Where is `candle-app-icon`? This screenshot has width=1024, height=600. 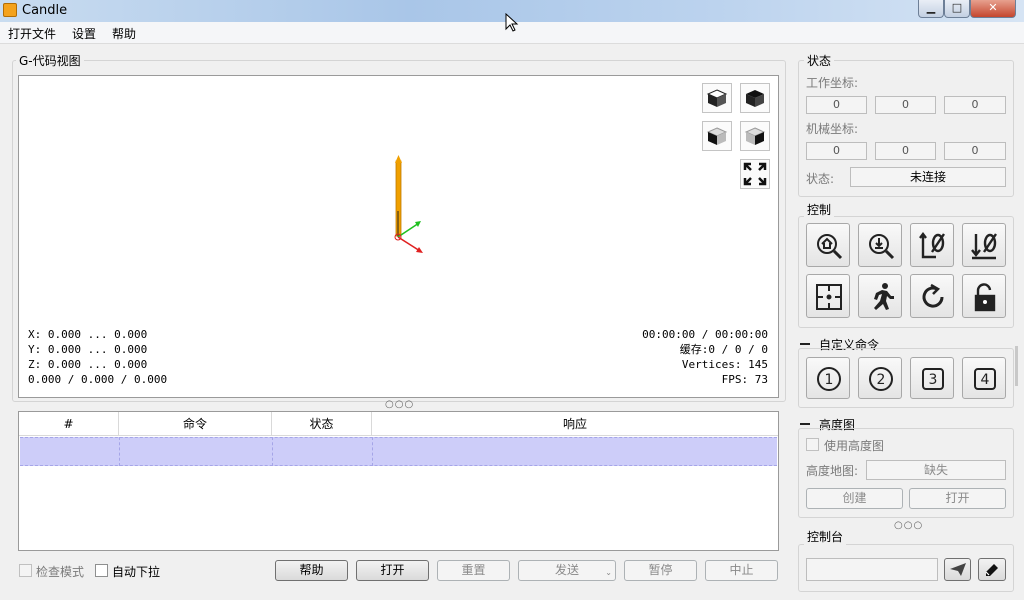
candle-app-icon is located at coordinates (10, 10).